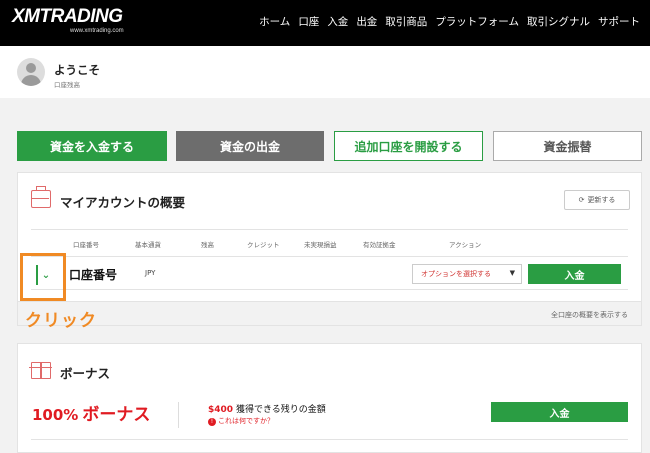  I want to click on col-balance: 残高, so click(207, 245).